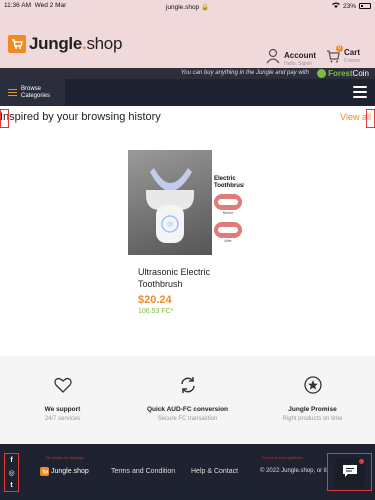 The width and height of the screenshot is (375, 500). I want to click on product-image: Electric Toothbrush Before After, so click(186, 202).